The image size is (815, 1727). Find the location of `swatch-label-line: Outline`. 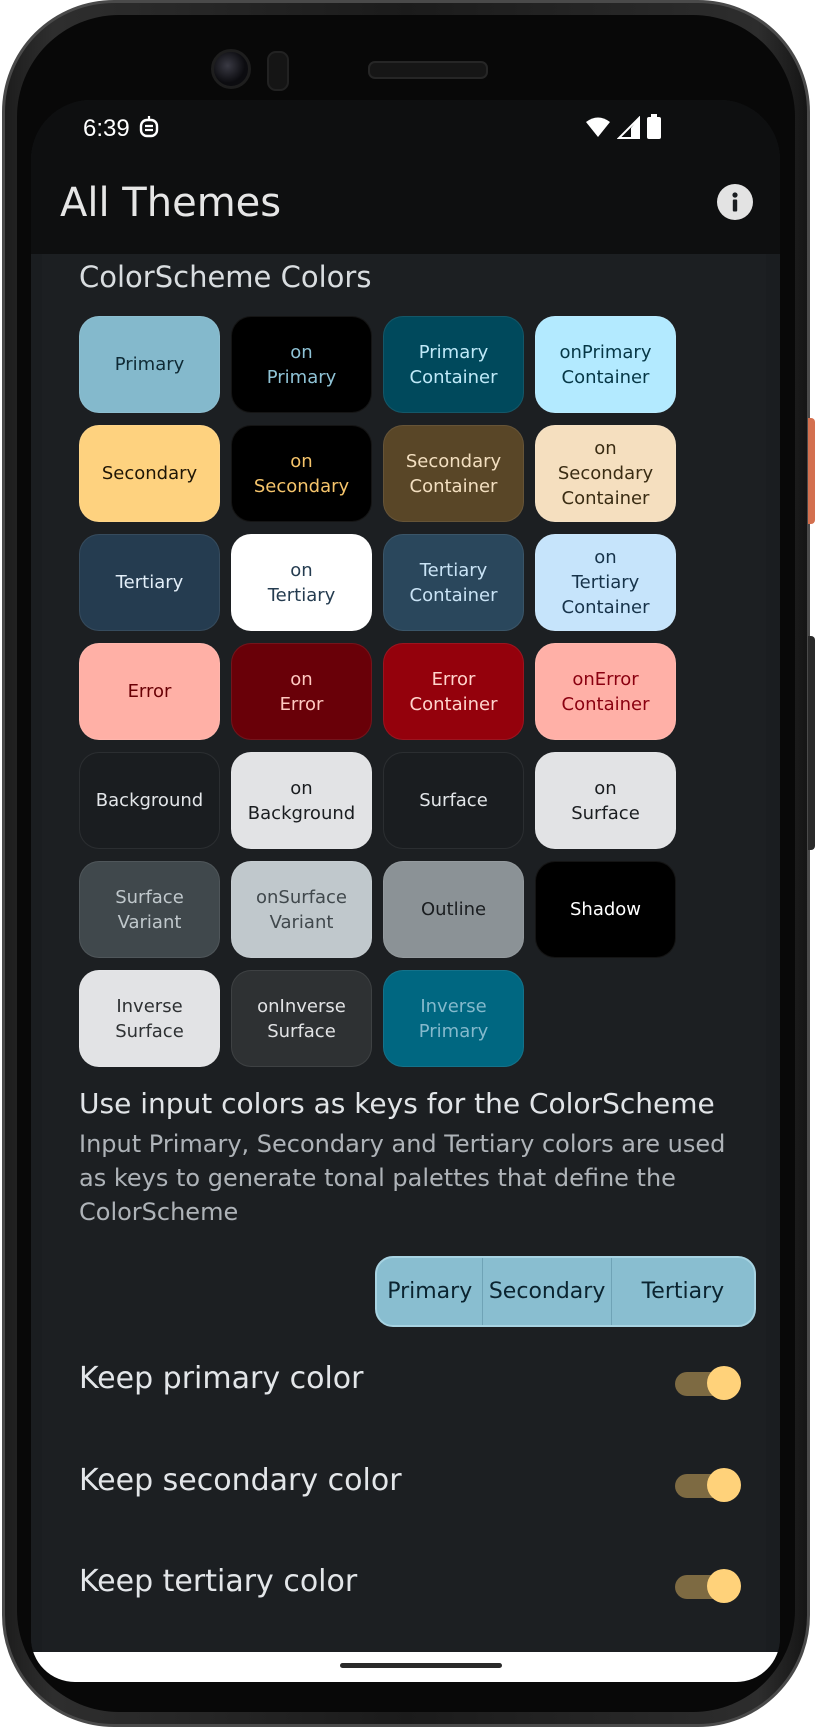

swatch-label-line: Outline is located at coordinates (453, 909).